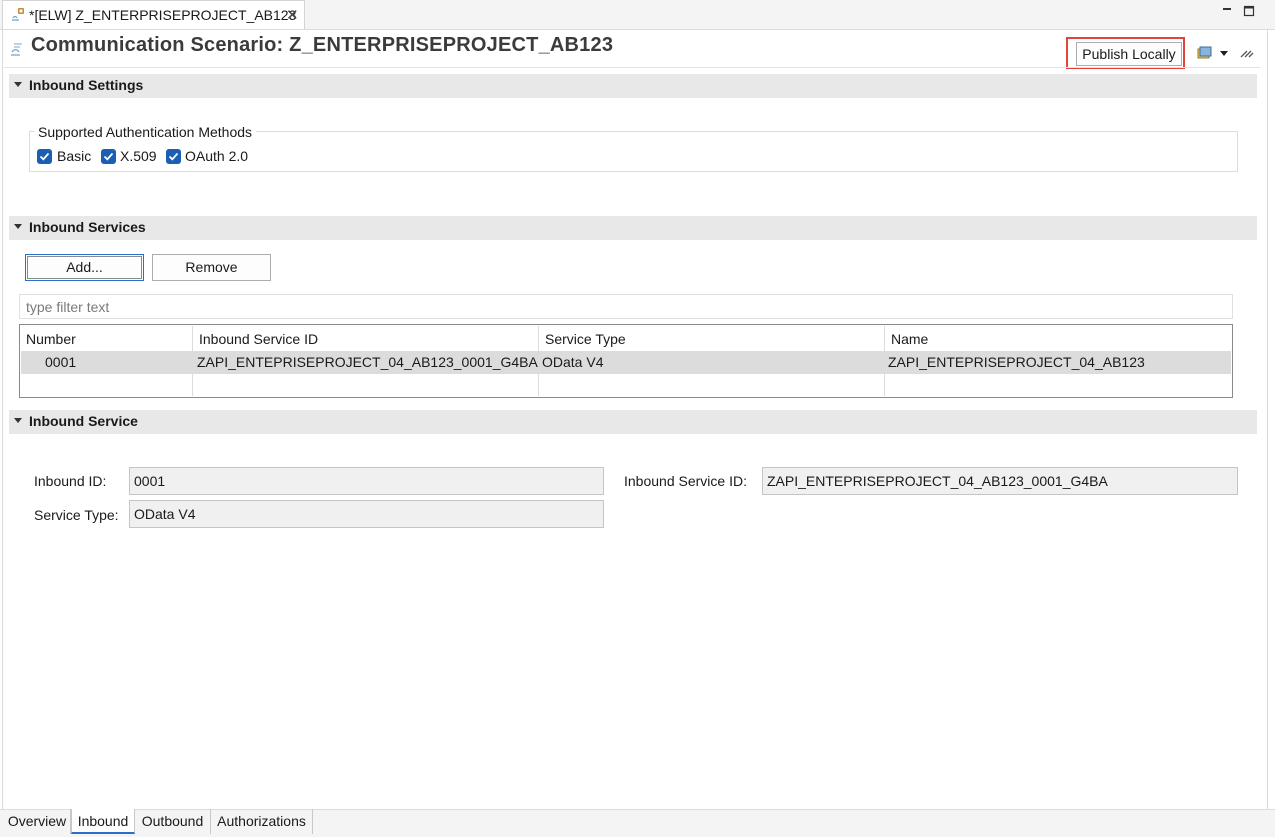  What do you see at coordinates (145, 132) in the screenshot?
I see `auth-methods-group-label: Supported Authentication Methods` at bounding box center [145, 132].